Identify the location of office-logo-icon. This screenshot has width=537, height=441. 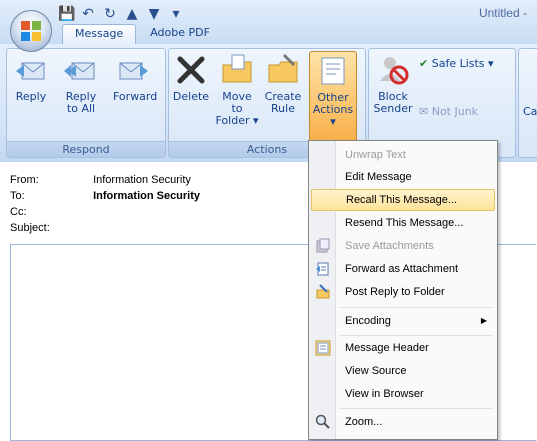
(31, 31).